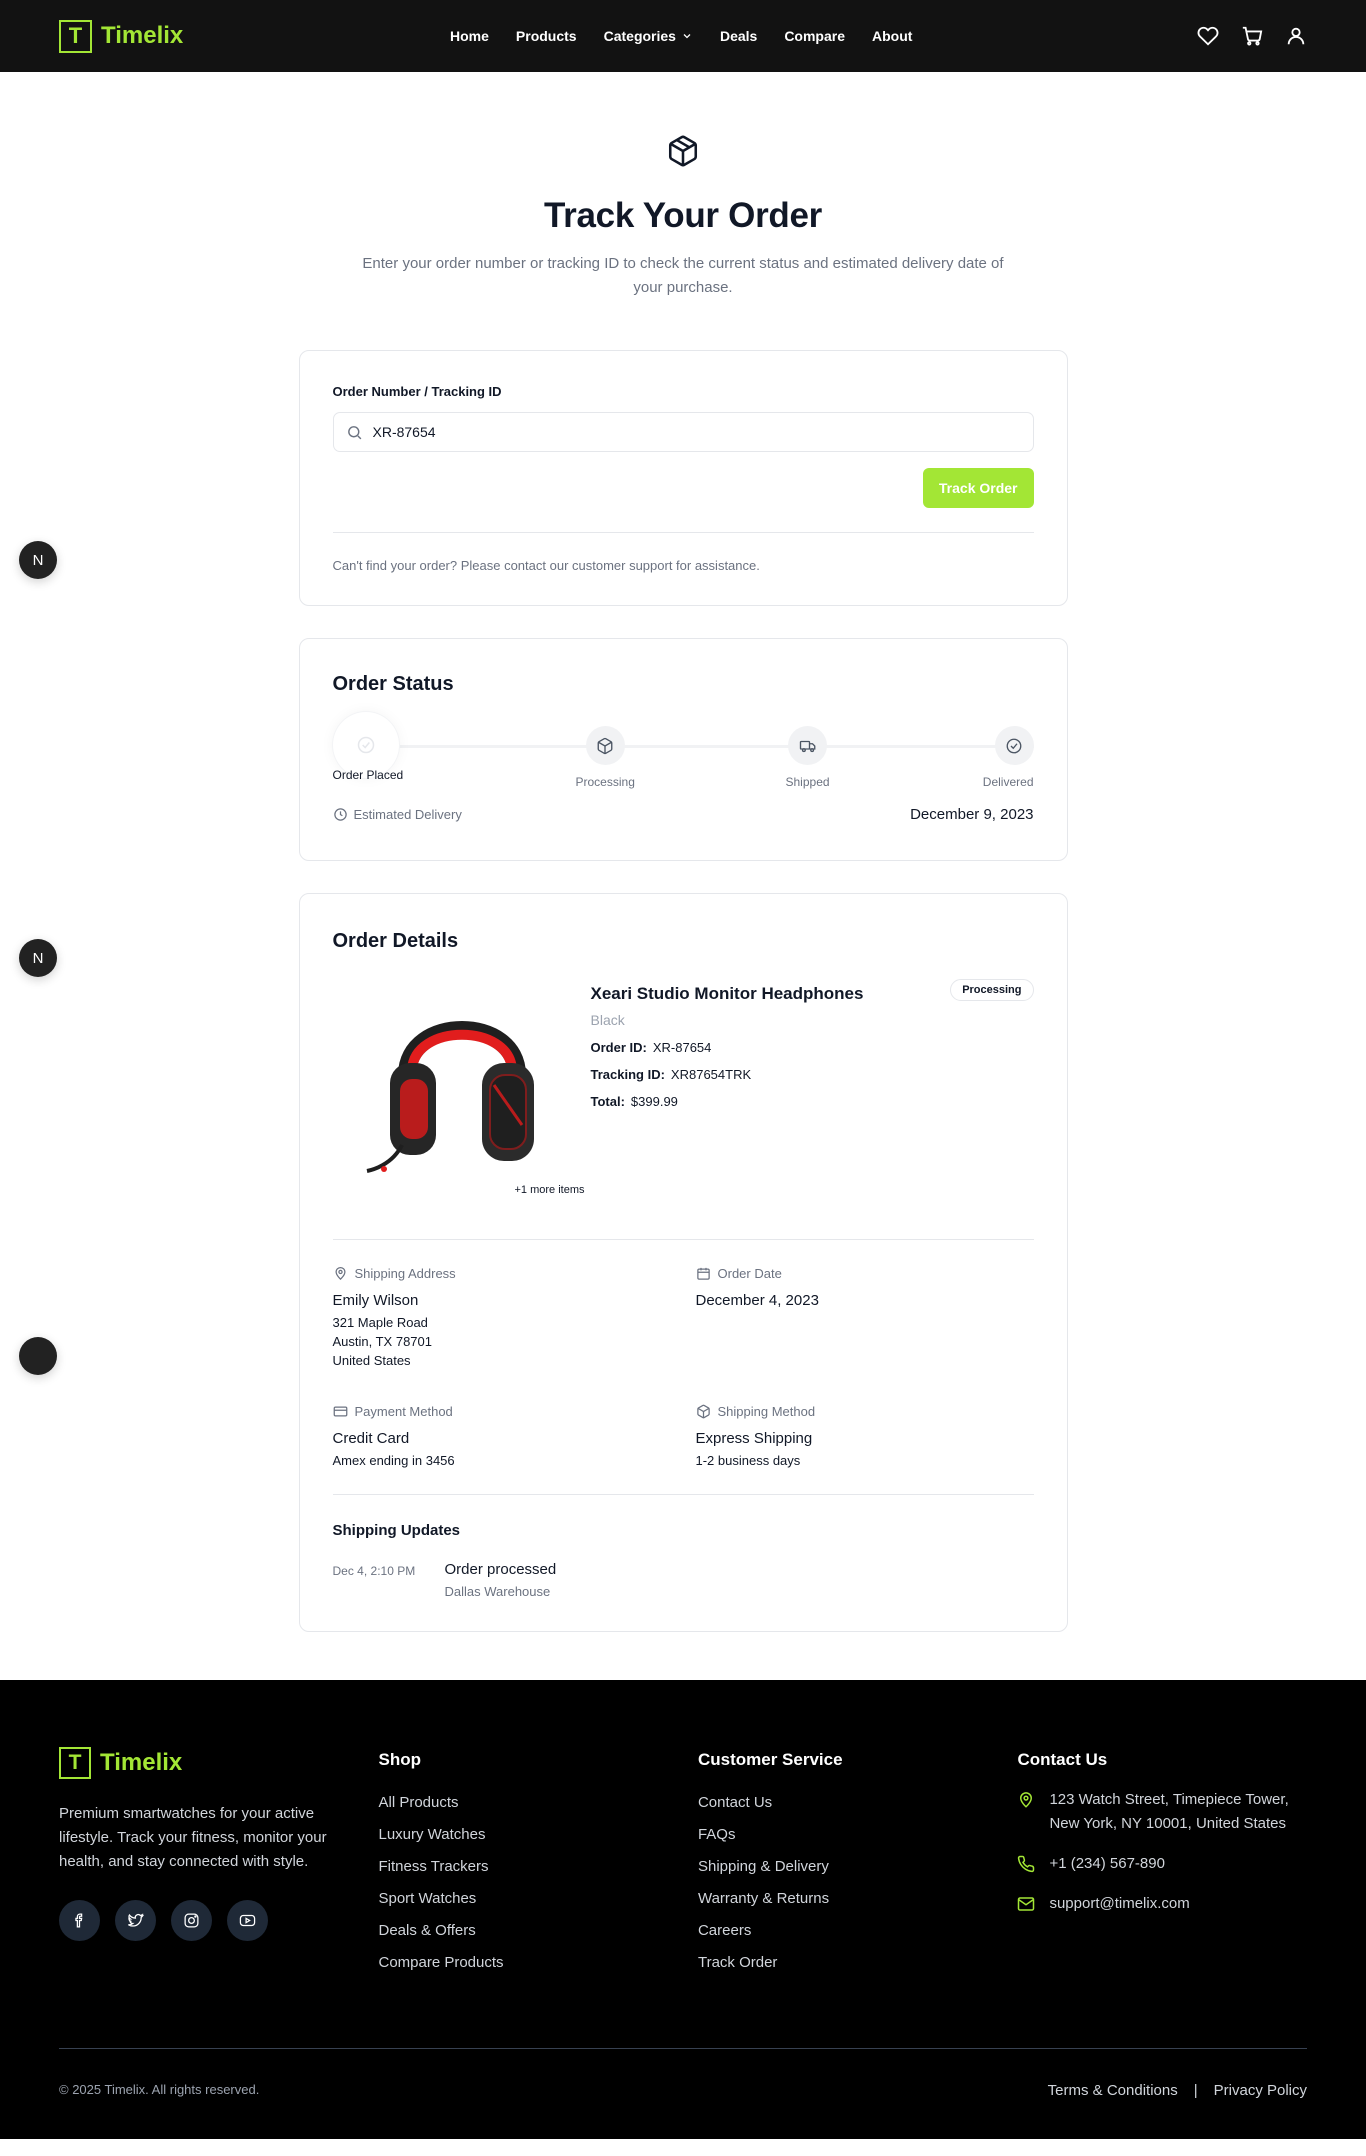 This screenshot has height=2156, width=1366. What do you see at coordinates (1260, 2090) in the screenshot?
I see `privacy-link: Privacy Policy` at bounding box center [1260, 2090].